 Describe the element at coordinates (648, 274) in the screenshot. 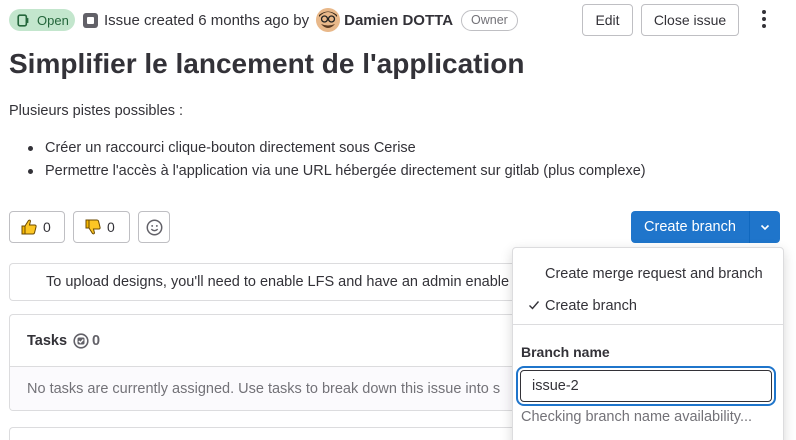

I see `option-create-merge-request: Create merge request and branch` at that location.